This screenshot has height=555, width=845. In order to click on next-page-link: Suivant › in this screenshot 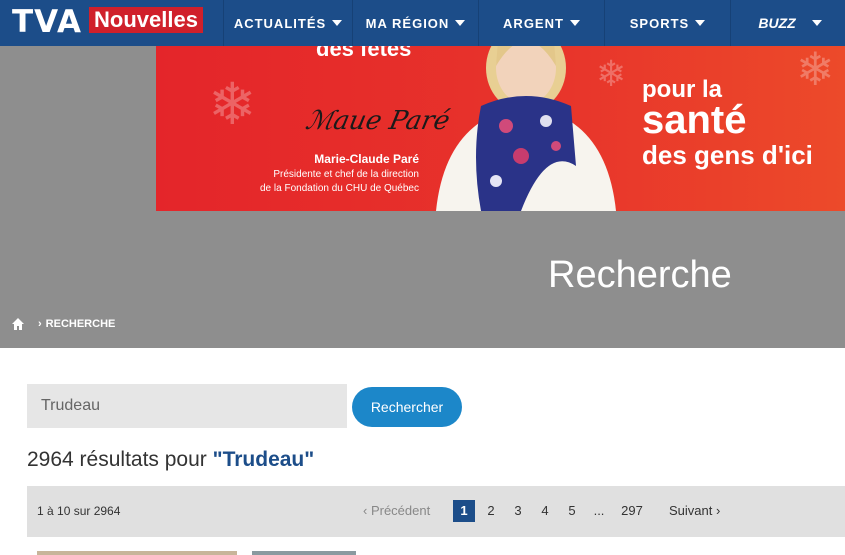, I will do `click(694, 510)`.